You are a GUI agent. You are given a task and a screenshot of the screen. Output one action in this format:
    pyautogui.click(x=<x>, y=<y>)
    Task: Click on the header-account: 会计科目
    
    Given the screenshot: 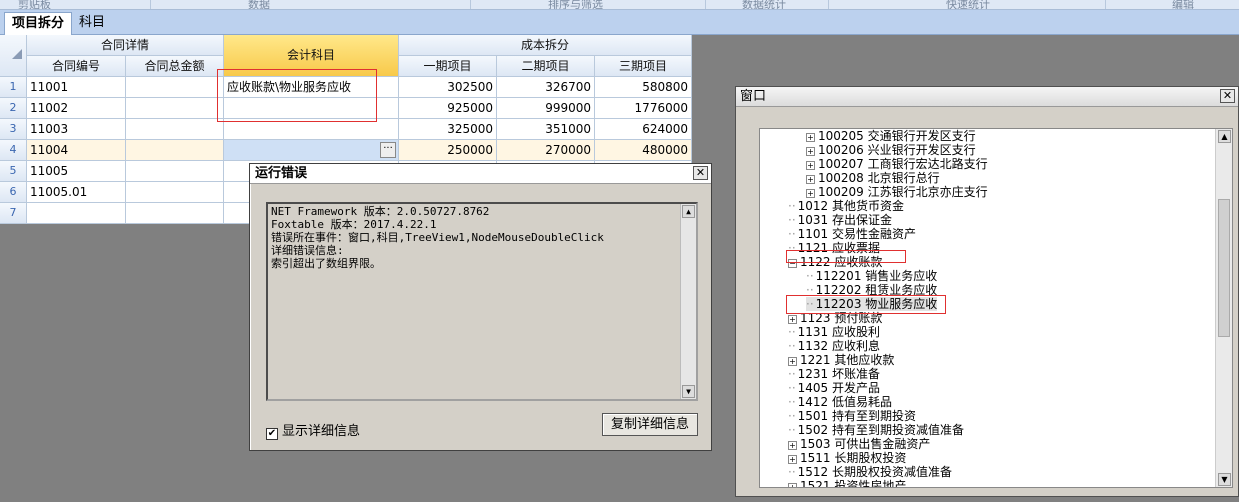 What is the action you would take?
    pyautogui.click(x=311, y=56)
    